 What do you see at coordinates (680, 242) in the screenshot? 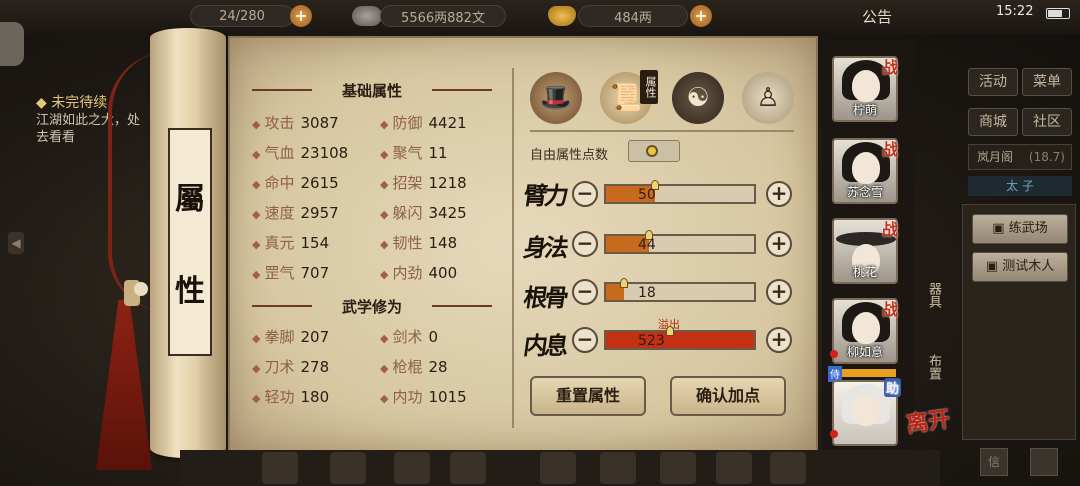
I see `agility-bar: 44` at bounding box center [680, 242].